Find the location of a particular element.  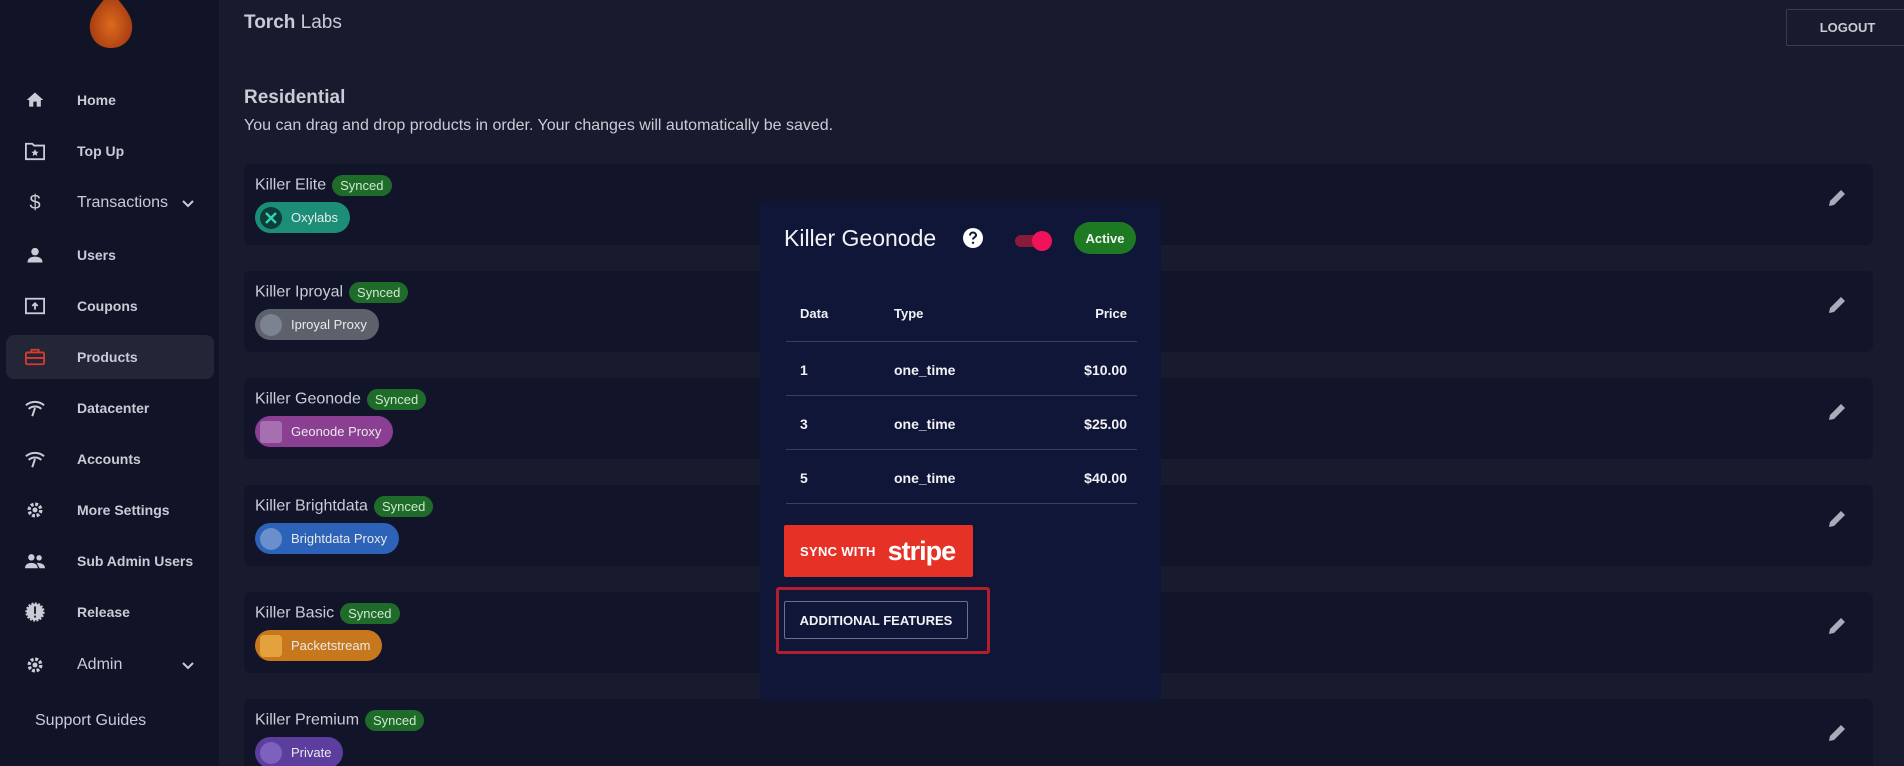

product-name-text: Killer Premium is located at coordinates (307, 720).